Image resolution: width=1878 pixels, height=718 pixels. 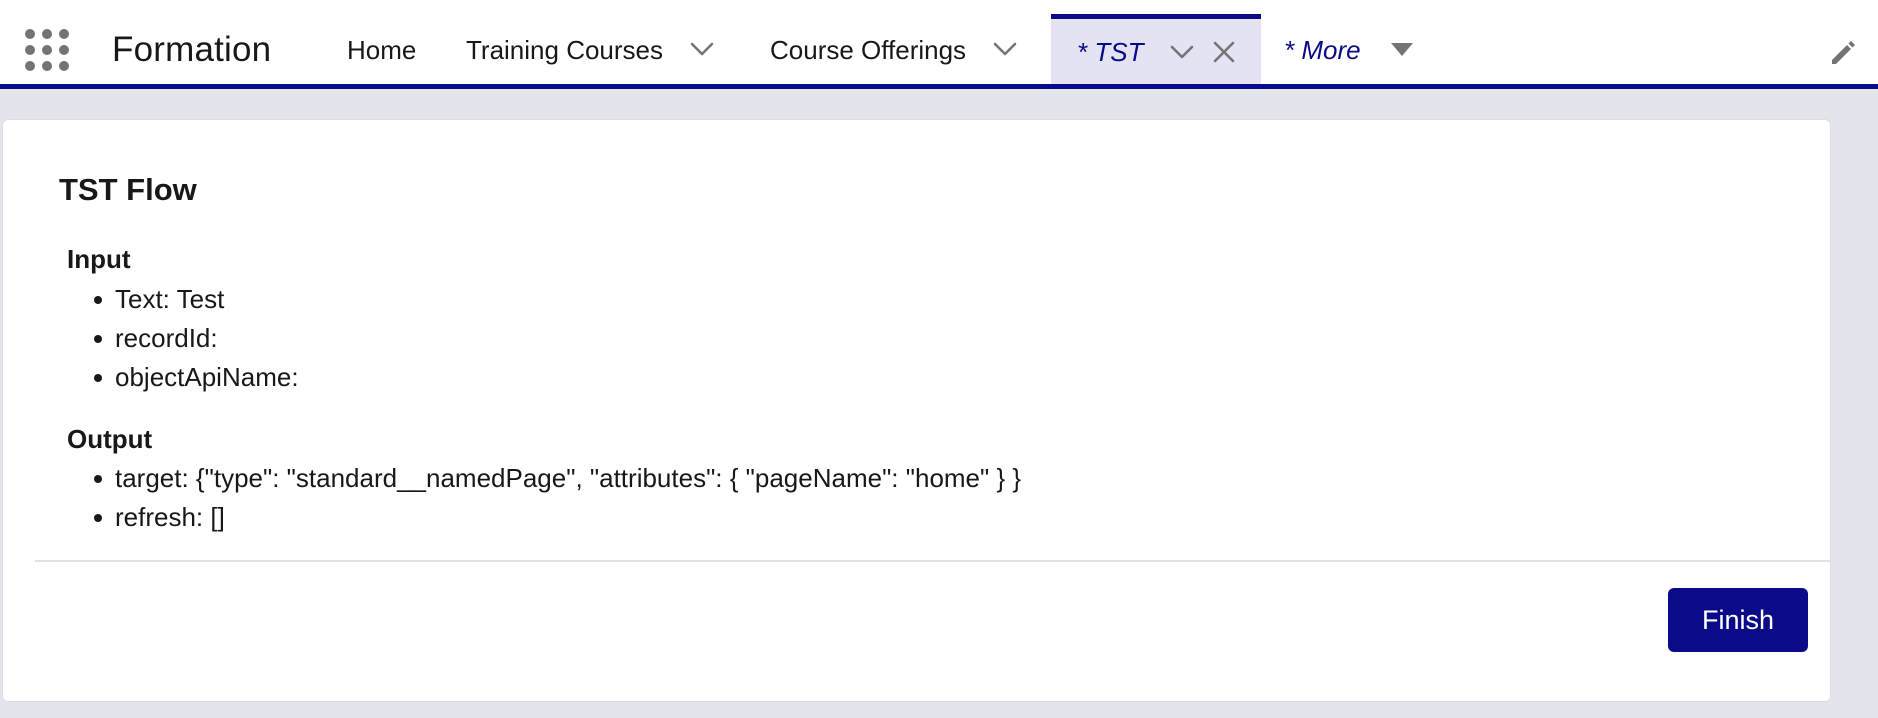 What do you see at coordinates (1401, 49) in the screenshot?
I see `caret-down-icon` at bounding box center [1401, 49].